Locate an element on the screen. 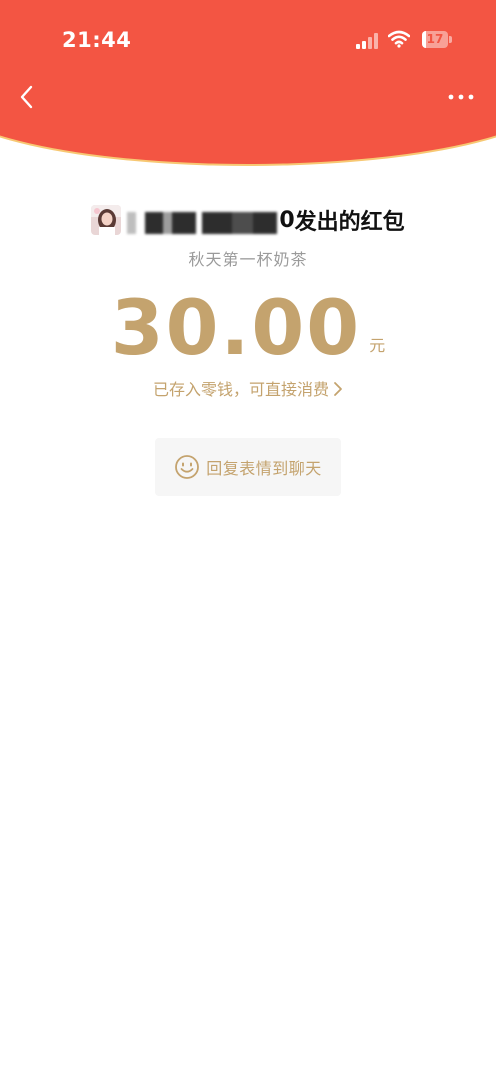  battery-body: 17 is located at coordinates (435, 39).